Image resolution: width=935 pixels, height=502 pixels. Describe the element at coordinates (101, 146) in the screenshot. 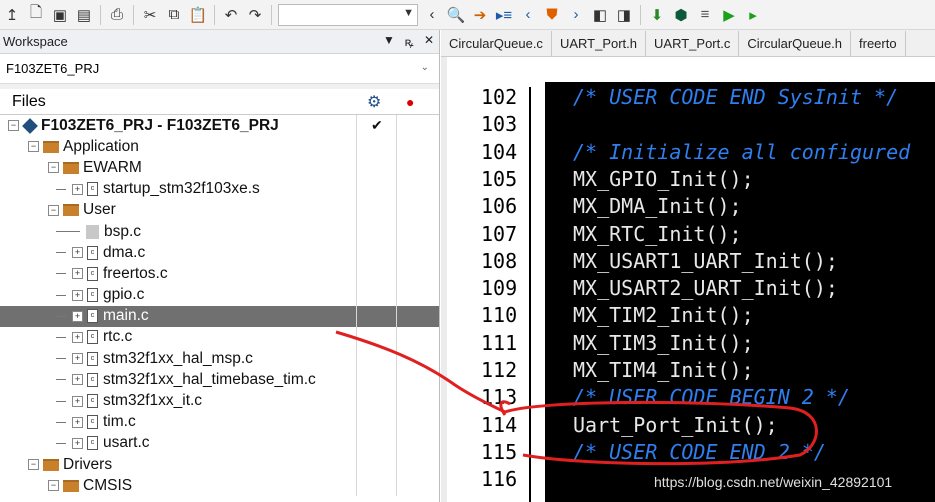

I see `tree-label: Application` at that location.